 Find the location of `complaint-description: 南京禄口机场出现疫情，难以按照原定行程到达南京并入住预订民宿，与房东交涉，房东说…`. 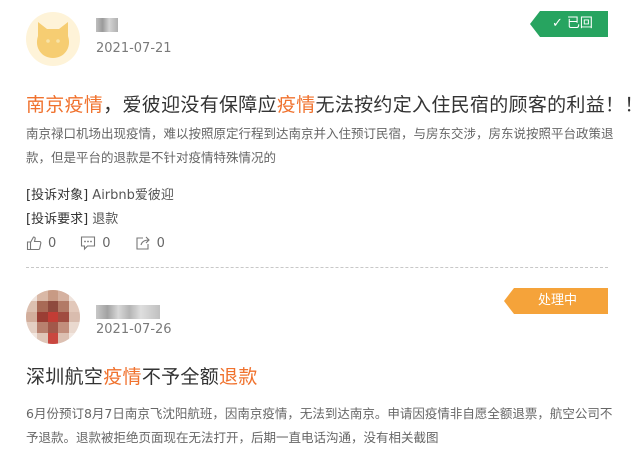

complaint-description: 南京禄口机场出现疫情，难以按照原定行程到达南京并入住预订民宿，与房东交涉，房东说… is located at coordinates (320, 145).